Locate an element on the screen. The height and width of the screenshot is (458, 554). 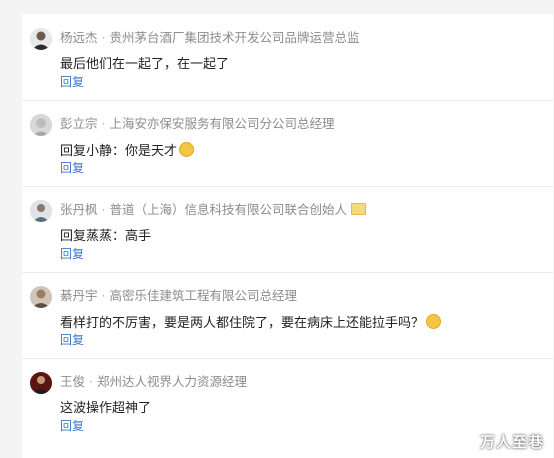
author-name: 彭立宗 is located at coordinates (79, 123).